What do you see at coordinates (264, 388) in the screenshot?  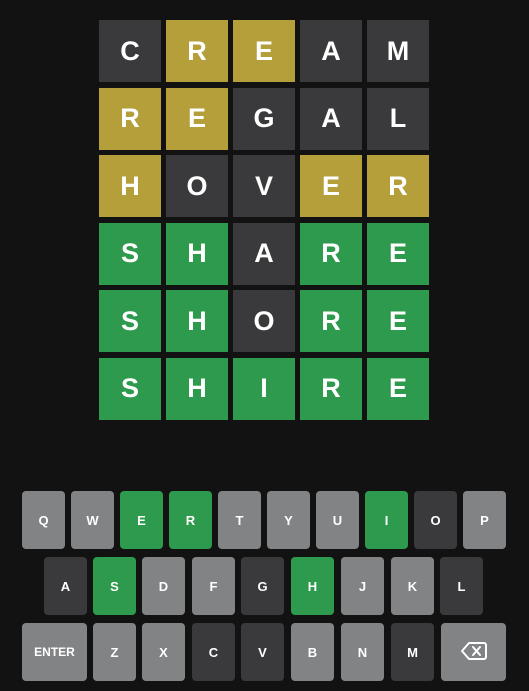 I see `board-tile: I` at bounding box center [264, 388].